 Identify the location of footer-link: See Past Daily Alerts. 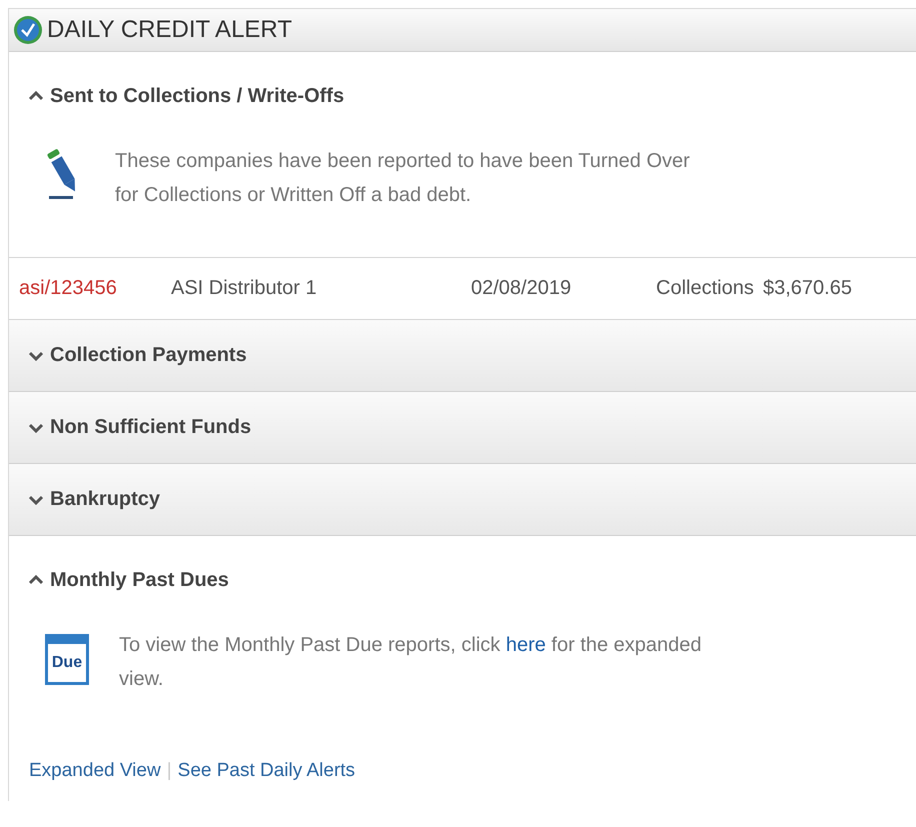
(267, 771).